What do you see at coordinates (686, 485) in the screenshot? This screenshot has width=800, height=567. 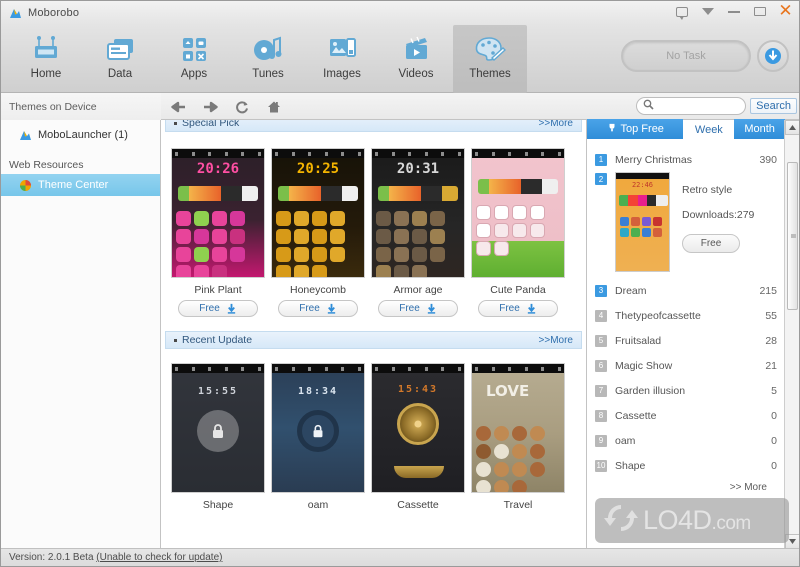 I see `more-link: >> More` at bounding box center [686, 485].